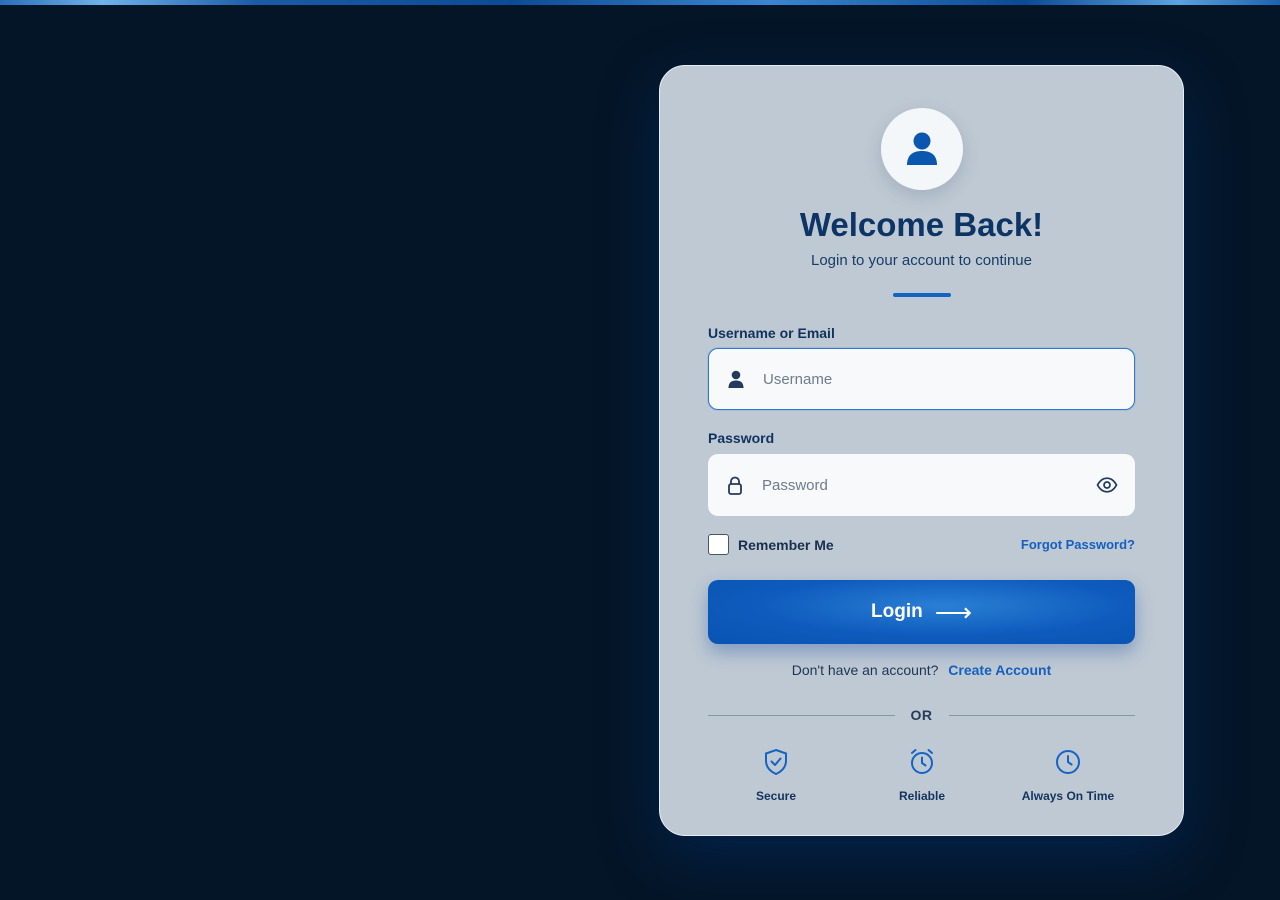  I want to click on eye-icon, so click(1107, 485).